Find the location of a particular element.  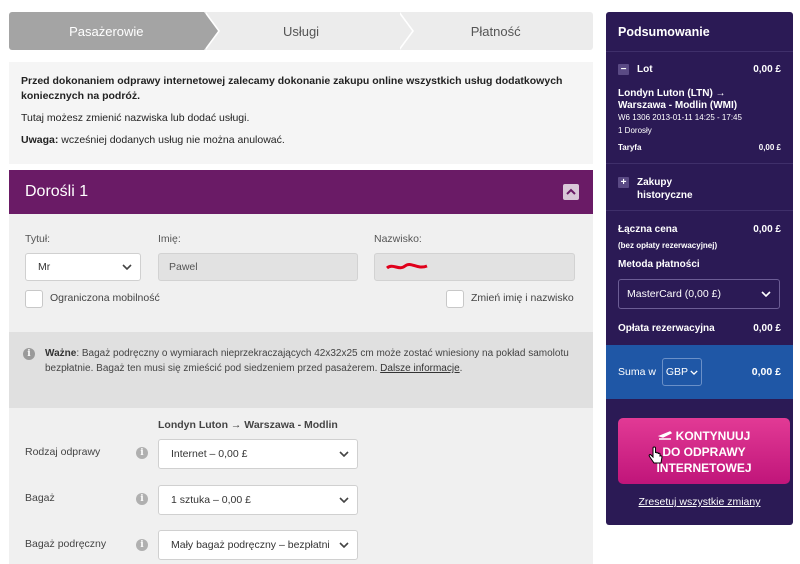

passenger-count: 1 Dorosły is located at coordinates (635, 130).